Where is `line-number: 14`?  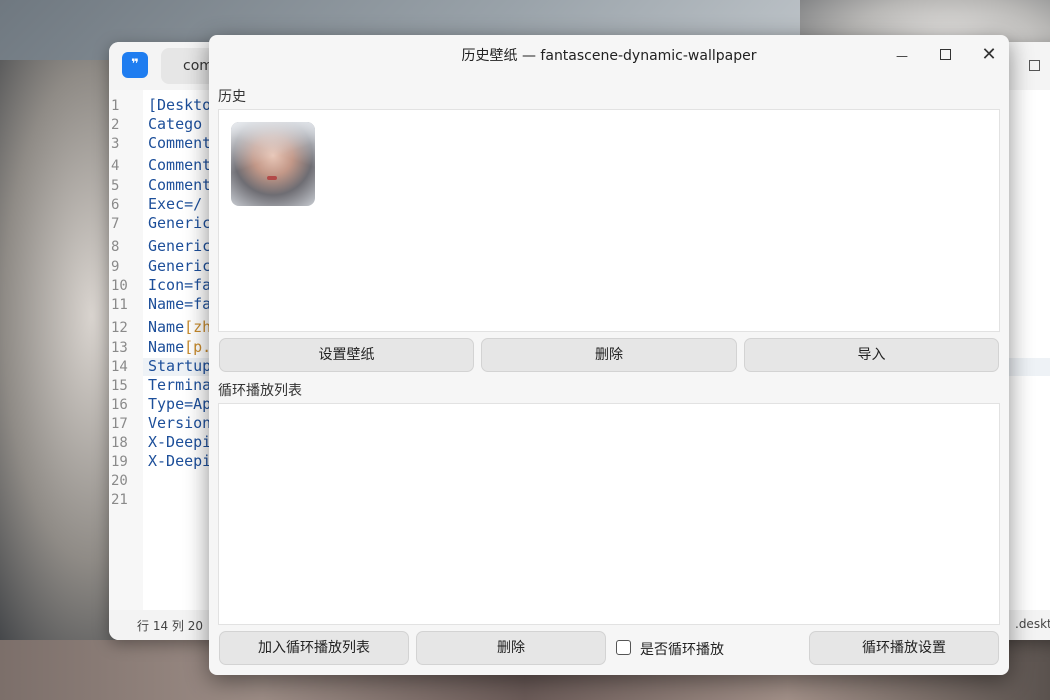
line-number: 14 is located at coordinates (119, 367).